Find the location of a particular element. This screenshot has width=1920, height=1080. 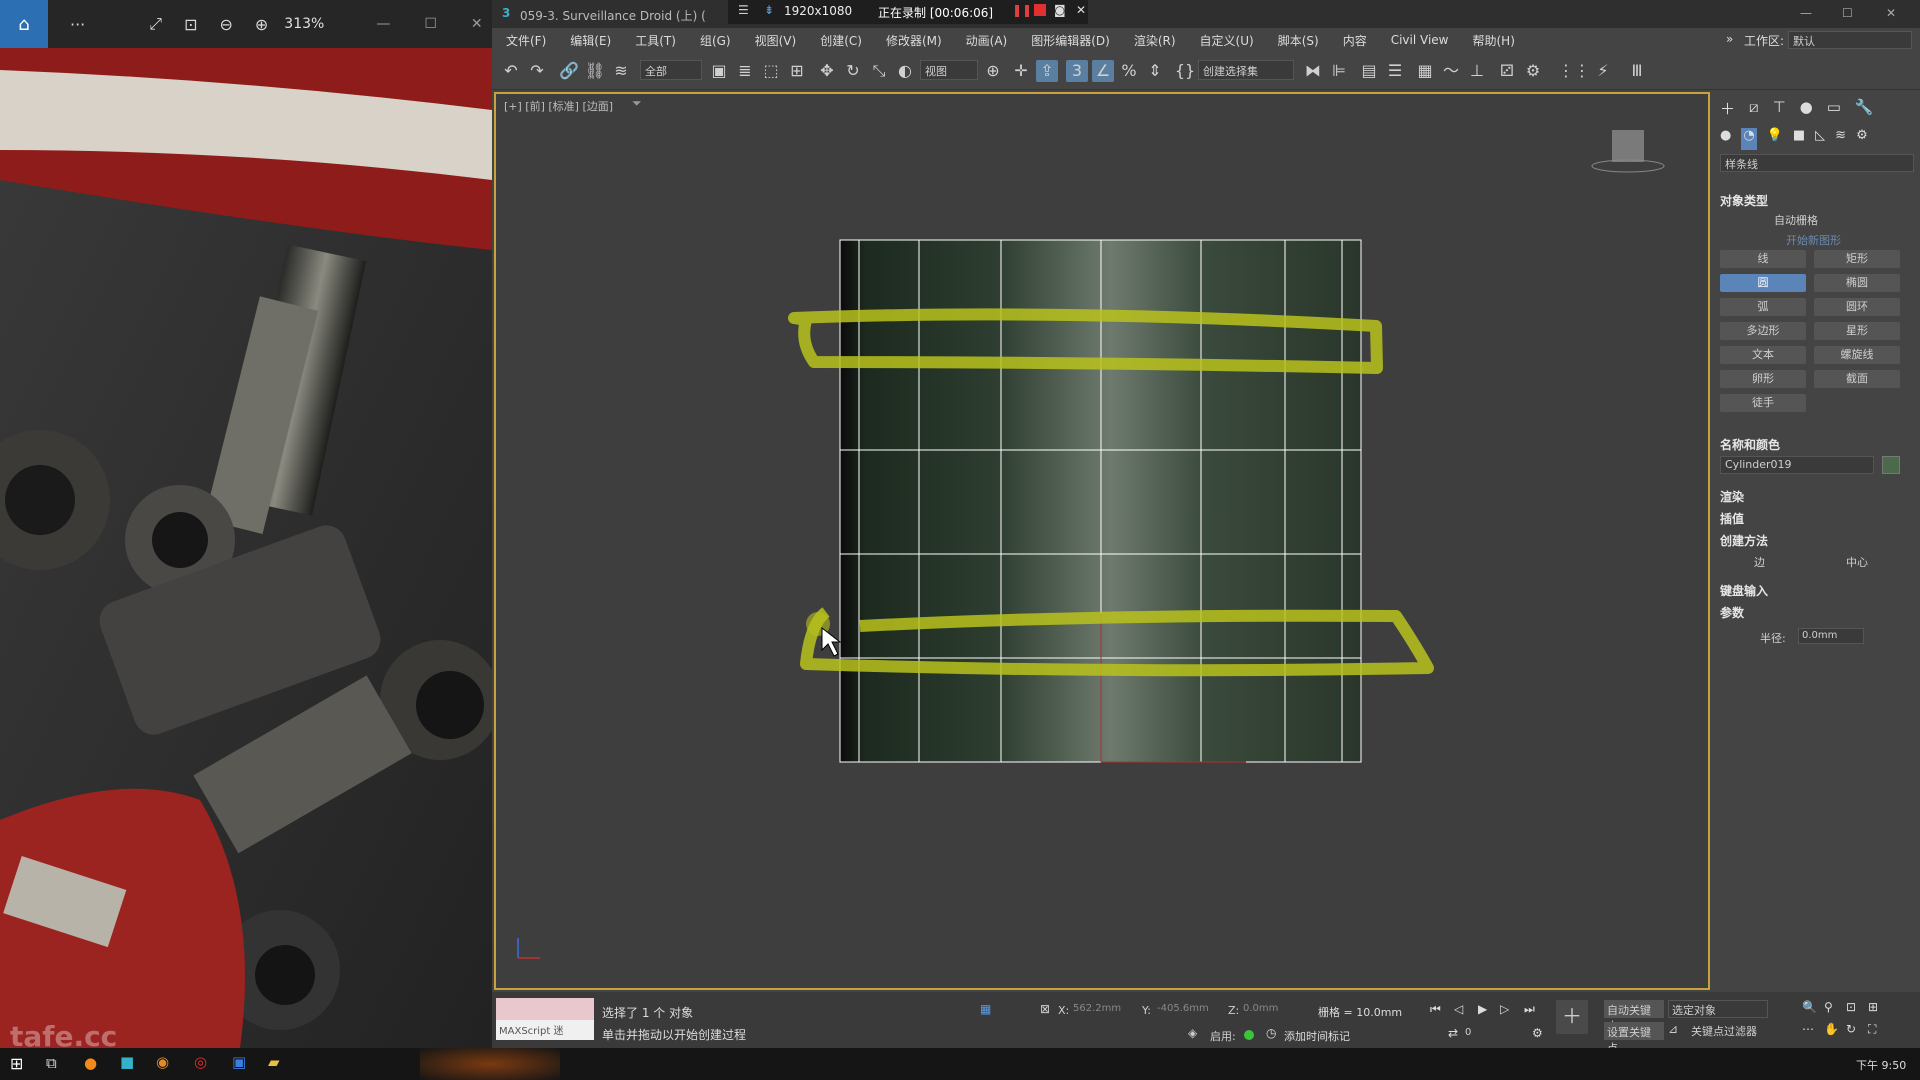

align-icon: ⊫ is located at coordinates (1339, 71).